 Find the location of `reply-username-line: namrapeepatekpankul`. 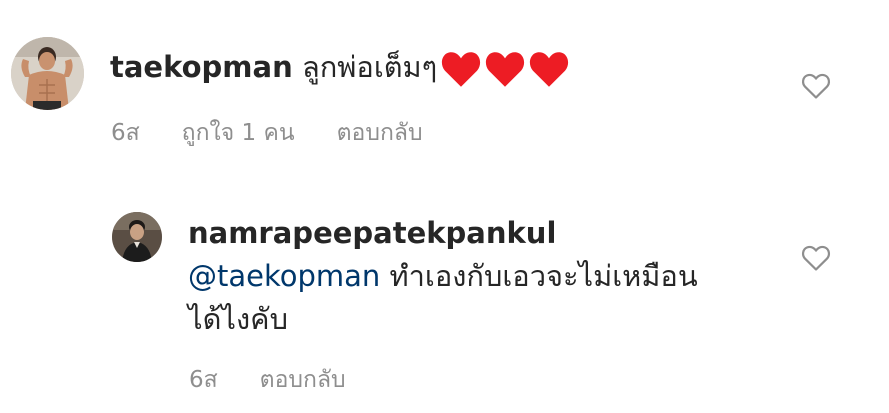

reply-username-line: namrapeepatekpankul is located at coordinates (372, 233).